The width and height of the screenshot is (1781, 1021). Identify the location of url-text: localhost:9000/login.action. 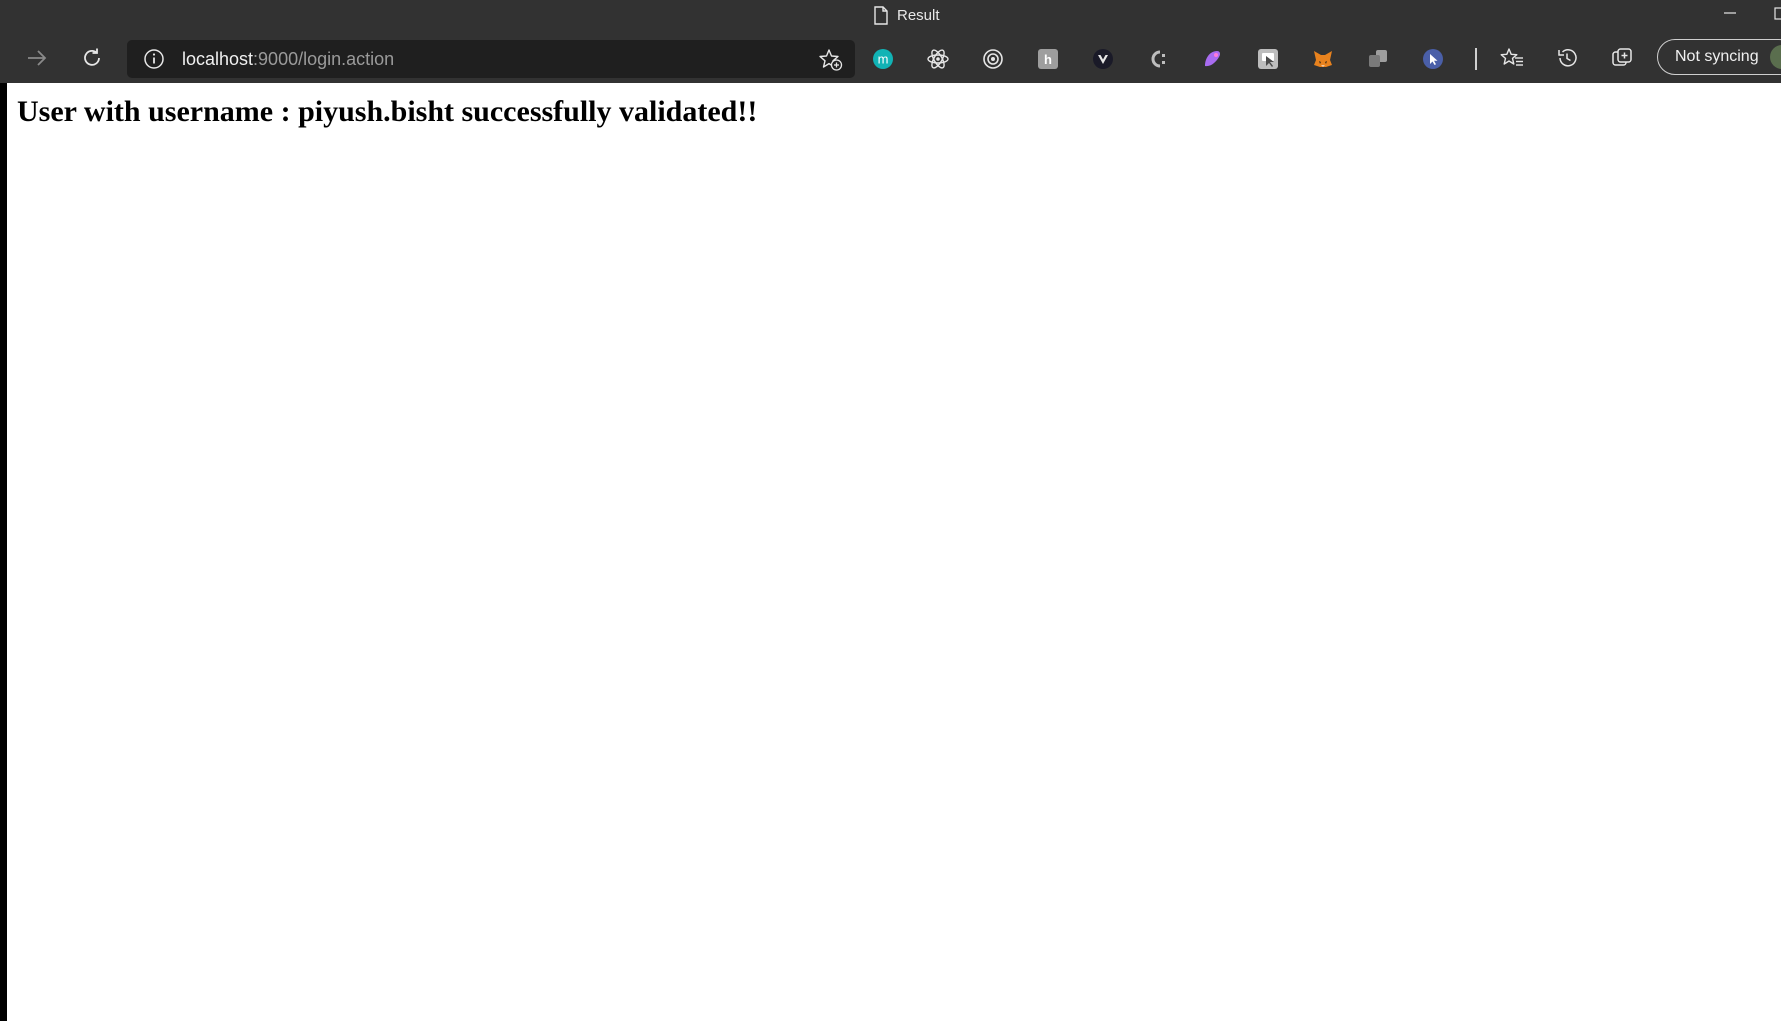
(288, 59).